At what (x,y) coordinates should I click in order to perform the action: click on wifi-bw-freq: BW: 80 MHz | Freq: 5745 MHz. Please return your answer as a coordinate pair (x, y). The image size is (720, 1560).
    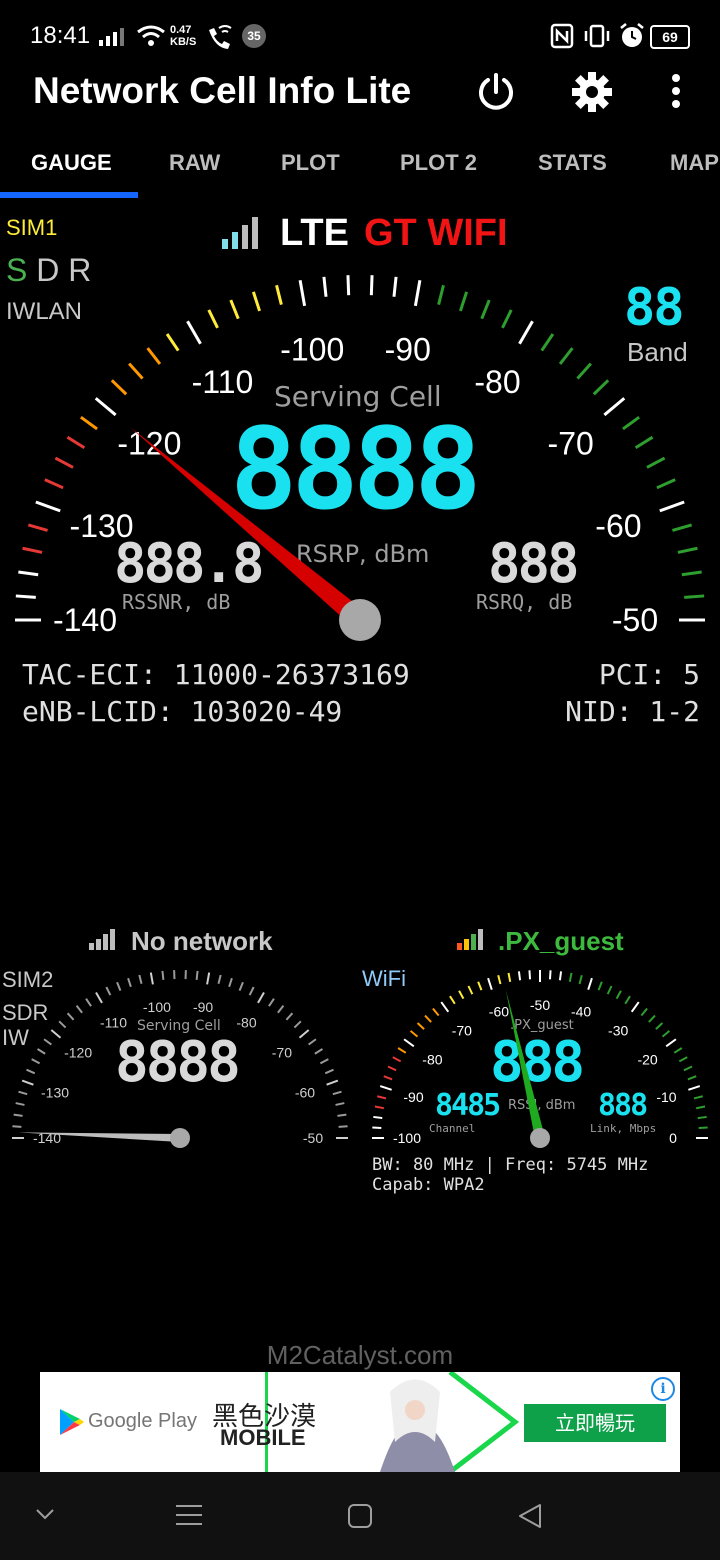
    Looking at the image, I should click on (510, 1165).